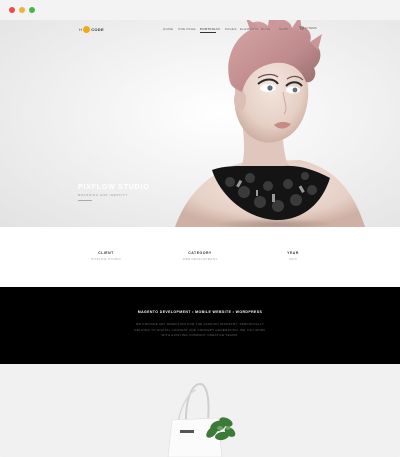  I want to click on nav-item-pages: PAGES, so click(231, 30).